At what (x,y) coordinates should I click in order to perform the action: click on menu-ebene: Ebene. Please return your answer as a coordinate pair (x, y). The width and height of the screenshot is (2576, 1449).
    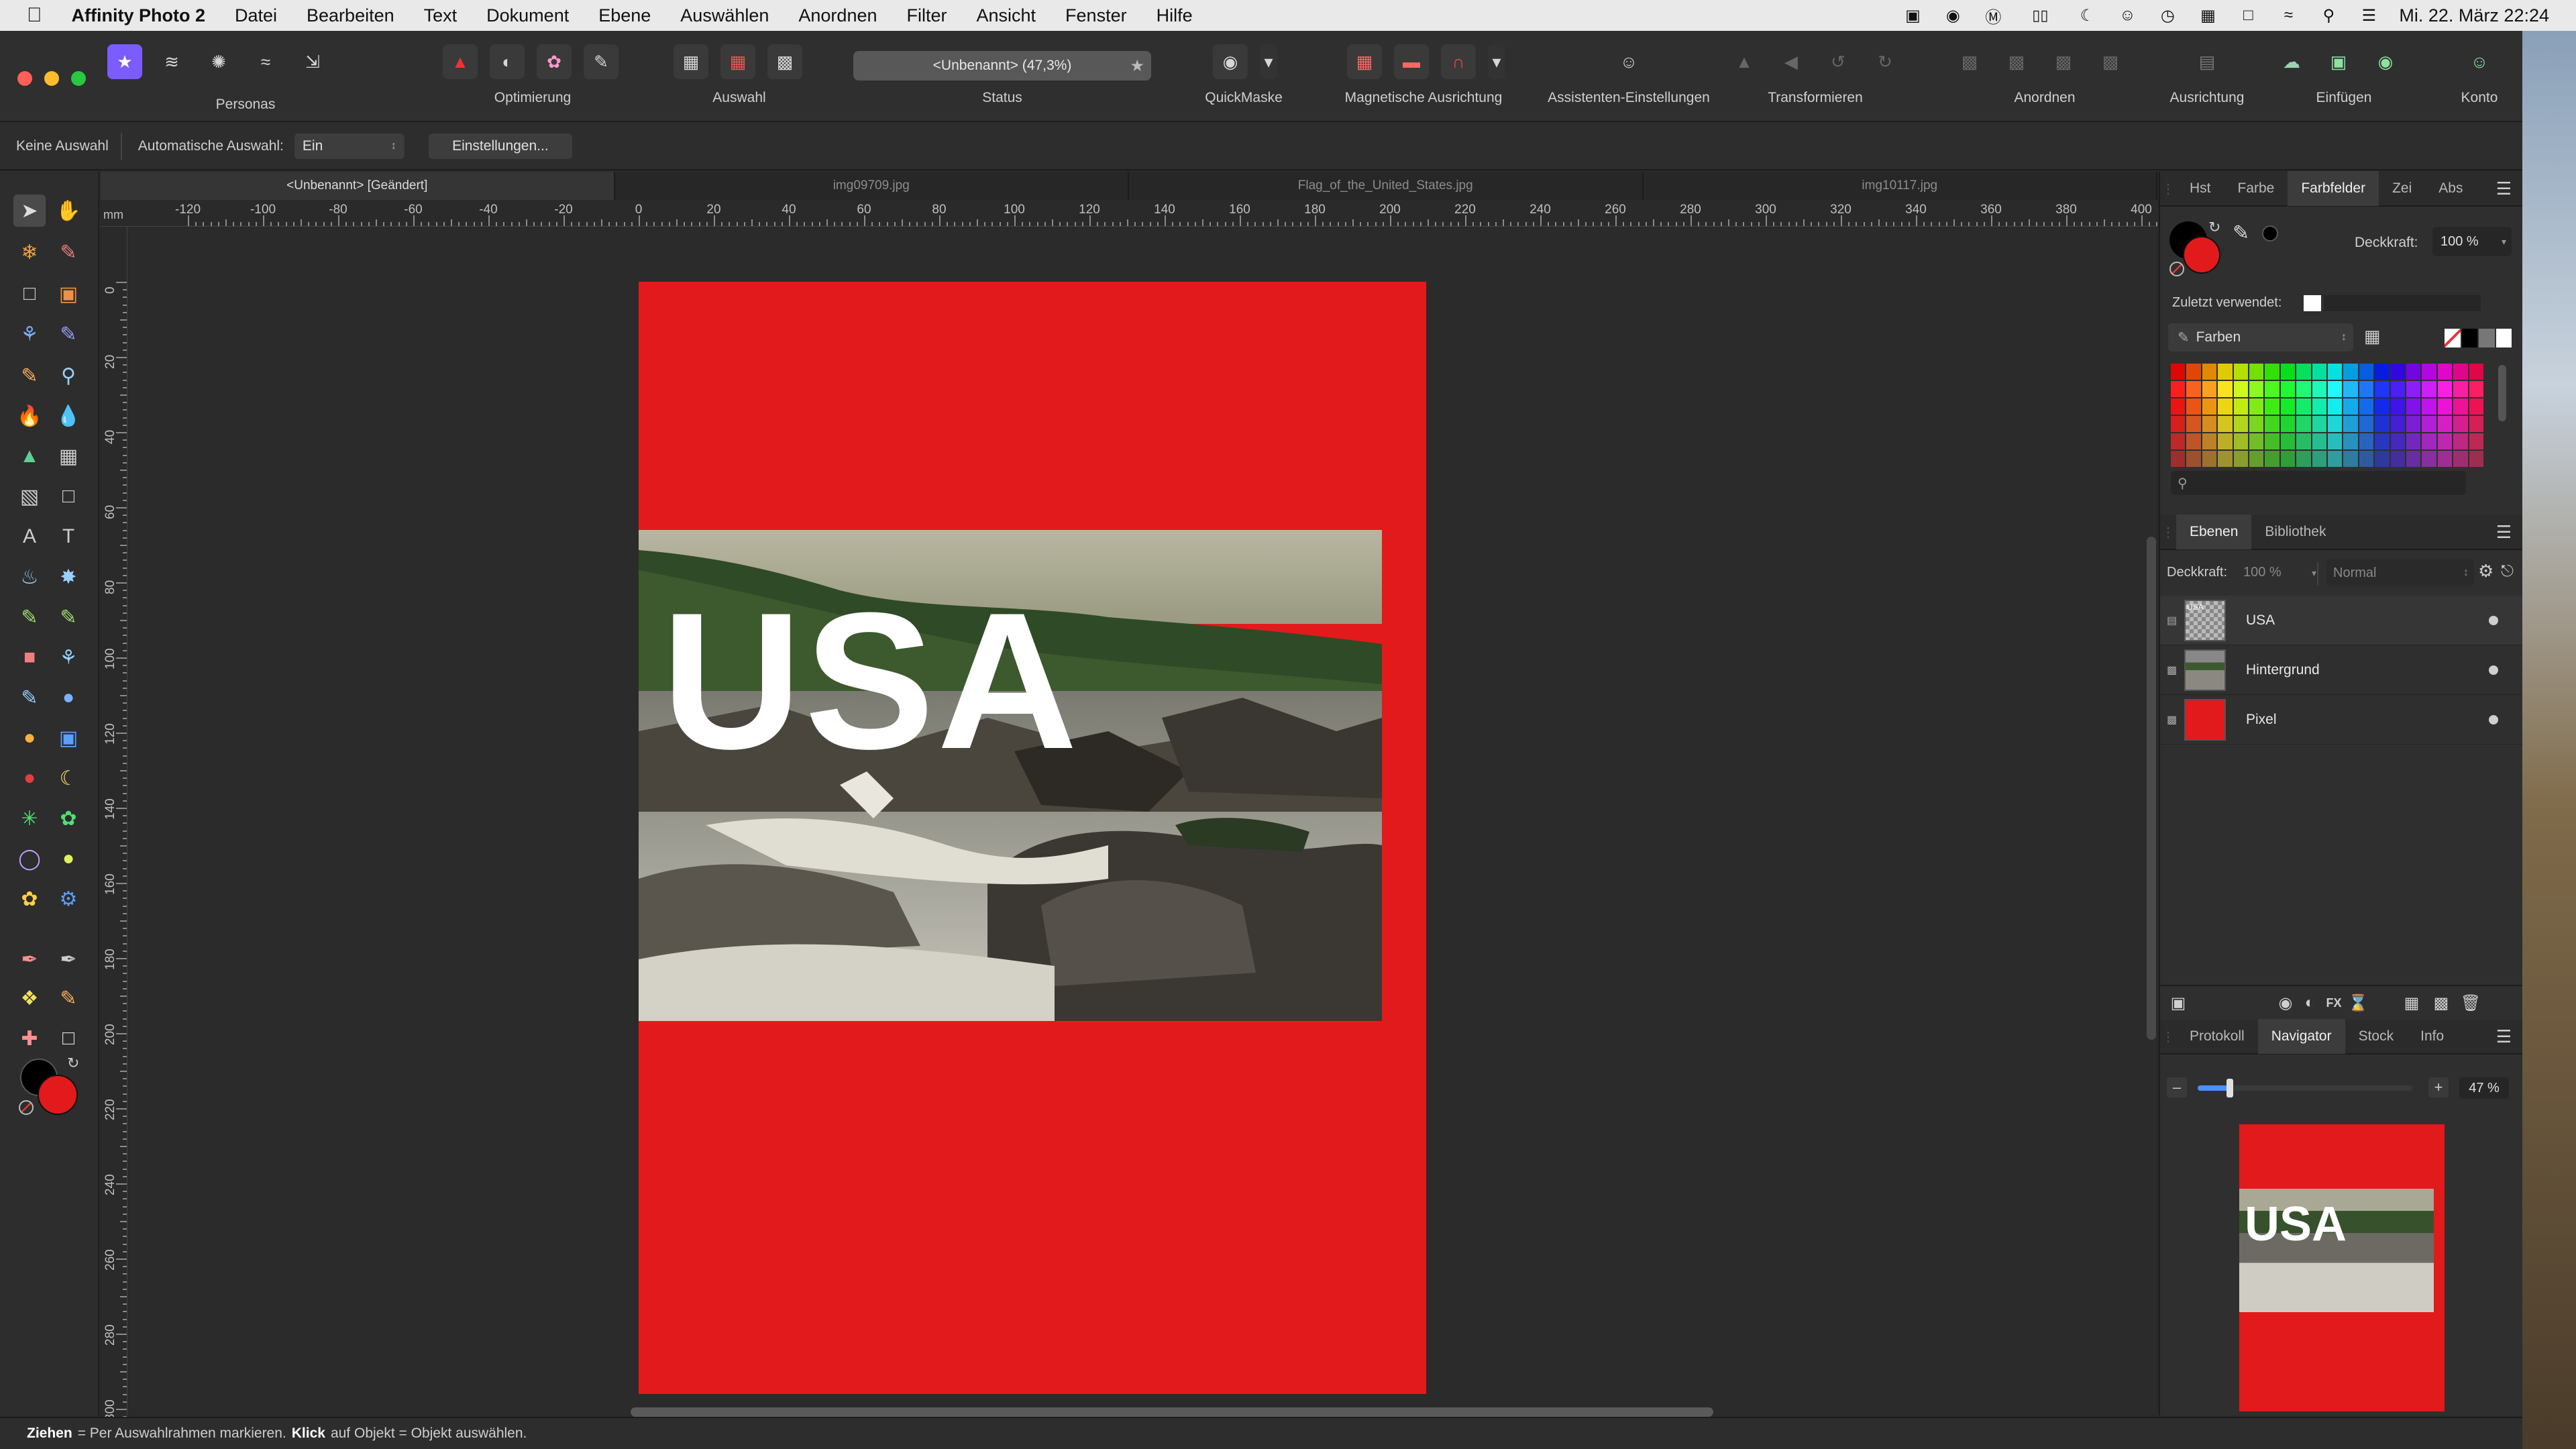
    Looking at the image, I should click on (624, 15).